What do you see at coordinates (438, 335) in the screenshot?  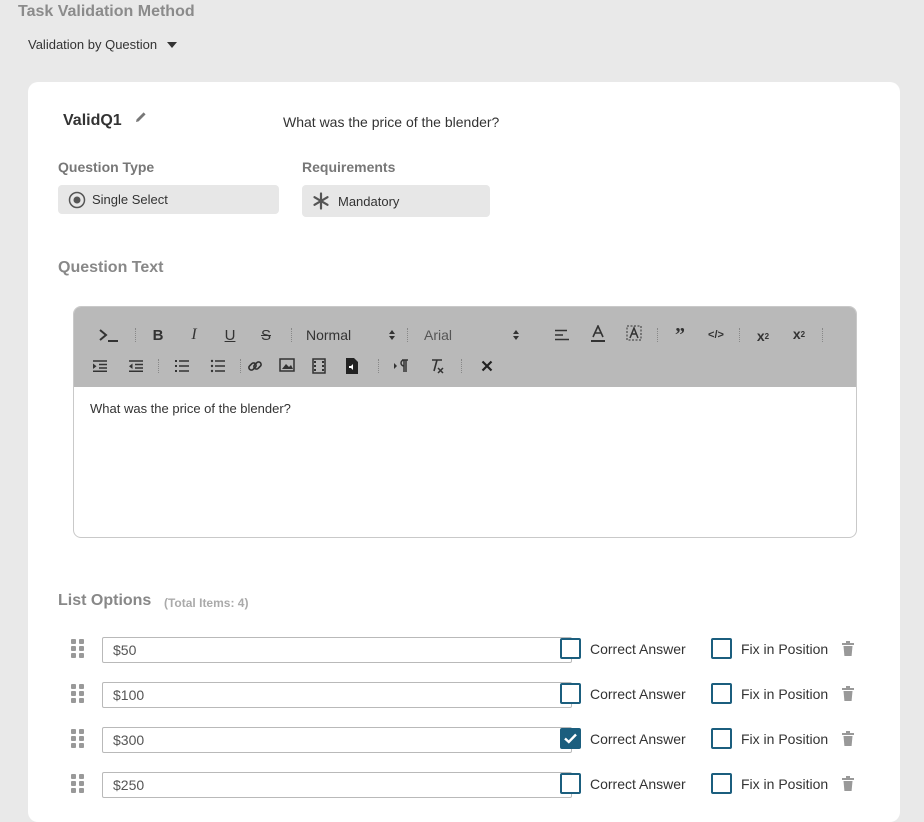 I see `font-family-value: Arial` at bounding box center [438, 335].